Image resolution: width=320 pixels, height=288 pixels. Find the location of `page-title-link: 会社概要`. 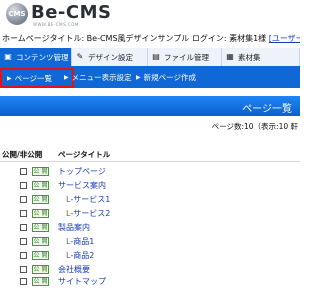

page-title-link: 会社概要 is located at coordinates (74, 269).